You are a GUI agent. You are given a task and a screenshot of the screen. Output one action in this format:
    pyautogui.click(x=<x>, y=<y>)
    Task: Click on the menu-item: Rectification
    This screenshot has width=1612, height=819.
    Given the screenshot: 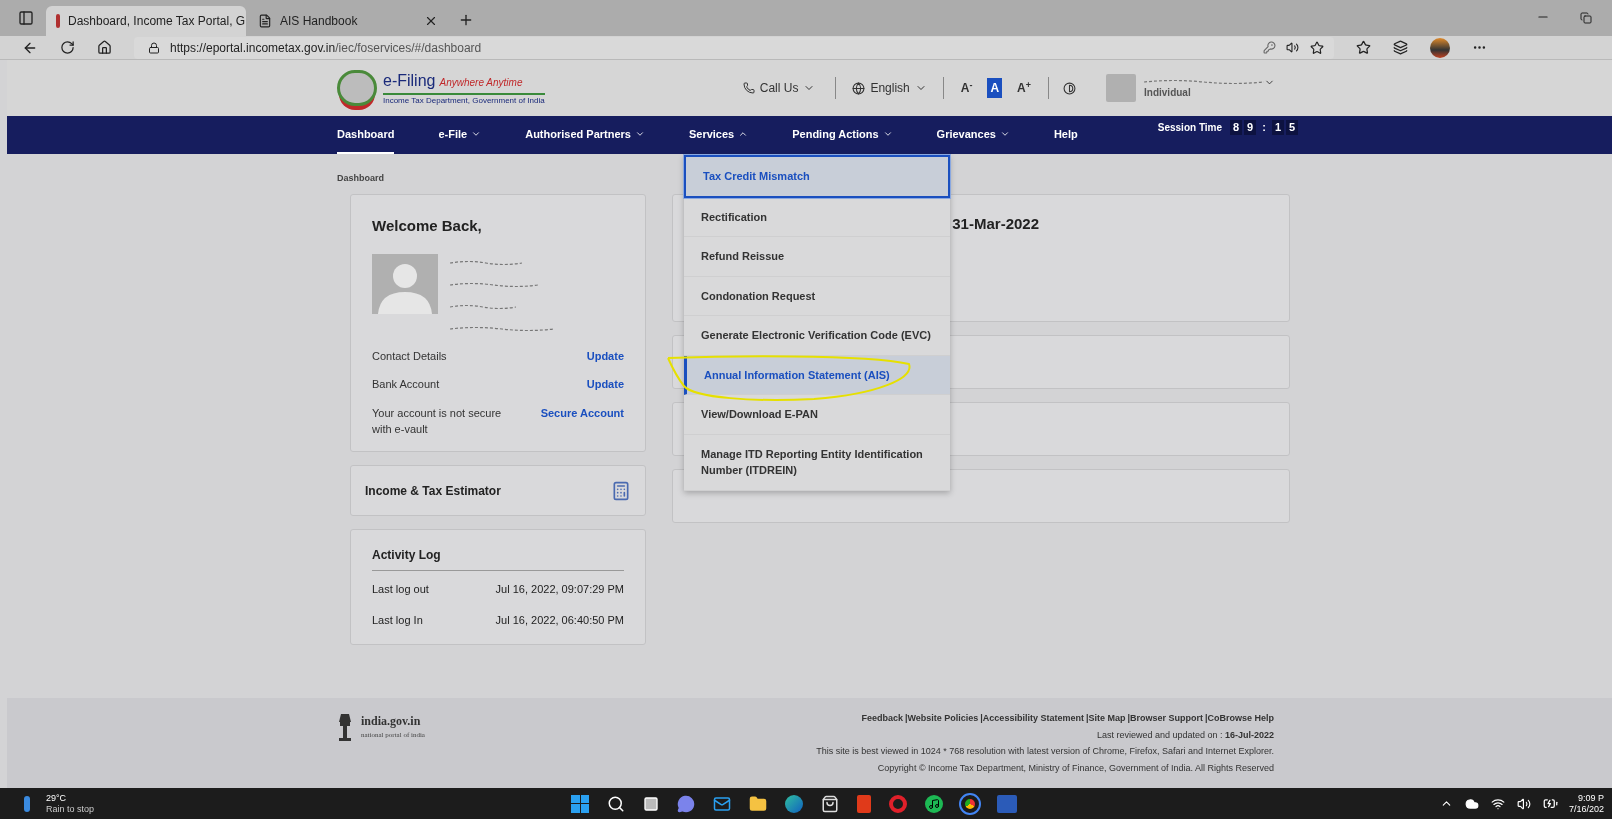 What is the action you would take?
    pyautogui.click(x=817, y=217)
    